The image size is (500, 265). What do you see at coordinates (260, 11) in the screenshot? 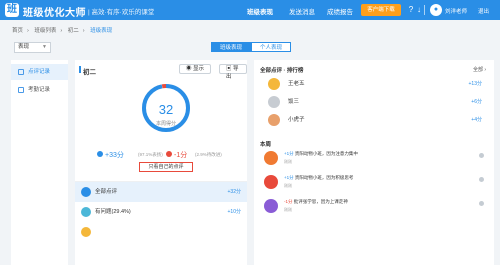
I see `nav-class-performance: 班级表现` at bounding box center [260, 11].